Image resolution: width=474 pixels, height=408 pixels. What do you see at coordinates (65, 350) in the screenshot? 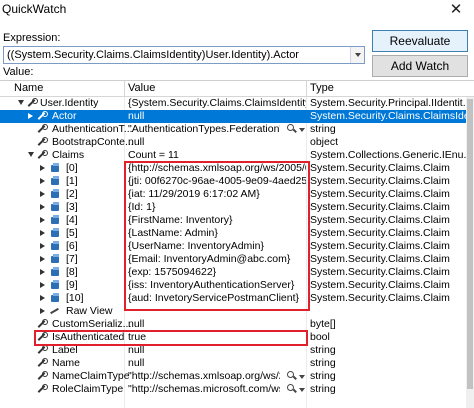
I see `row-name: Label` at bounding box center [65, 350].